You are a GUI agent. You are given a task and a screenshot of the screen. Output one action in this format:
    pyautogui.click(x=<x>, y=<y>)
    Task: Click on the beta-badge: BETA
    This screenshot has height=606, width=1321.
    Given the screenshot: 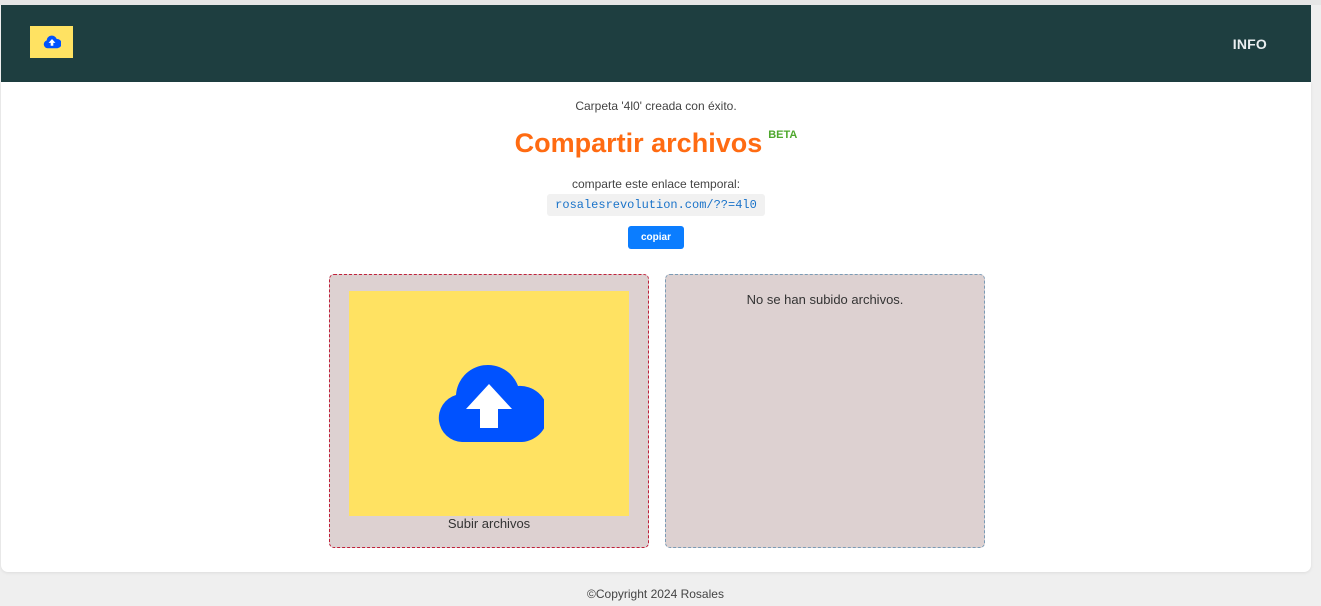 What is the action you would take?
    pyautogui.click(x=783, y=135)
    